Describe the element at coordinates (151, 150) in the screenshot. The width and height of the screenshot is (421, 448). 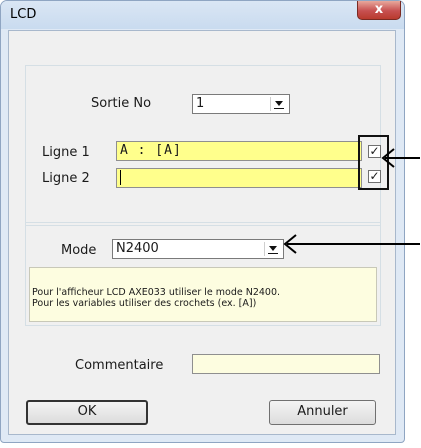
I see `line1-input-value: A : [A]` at that location.